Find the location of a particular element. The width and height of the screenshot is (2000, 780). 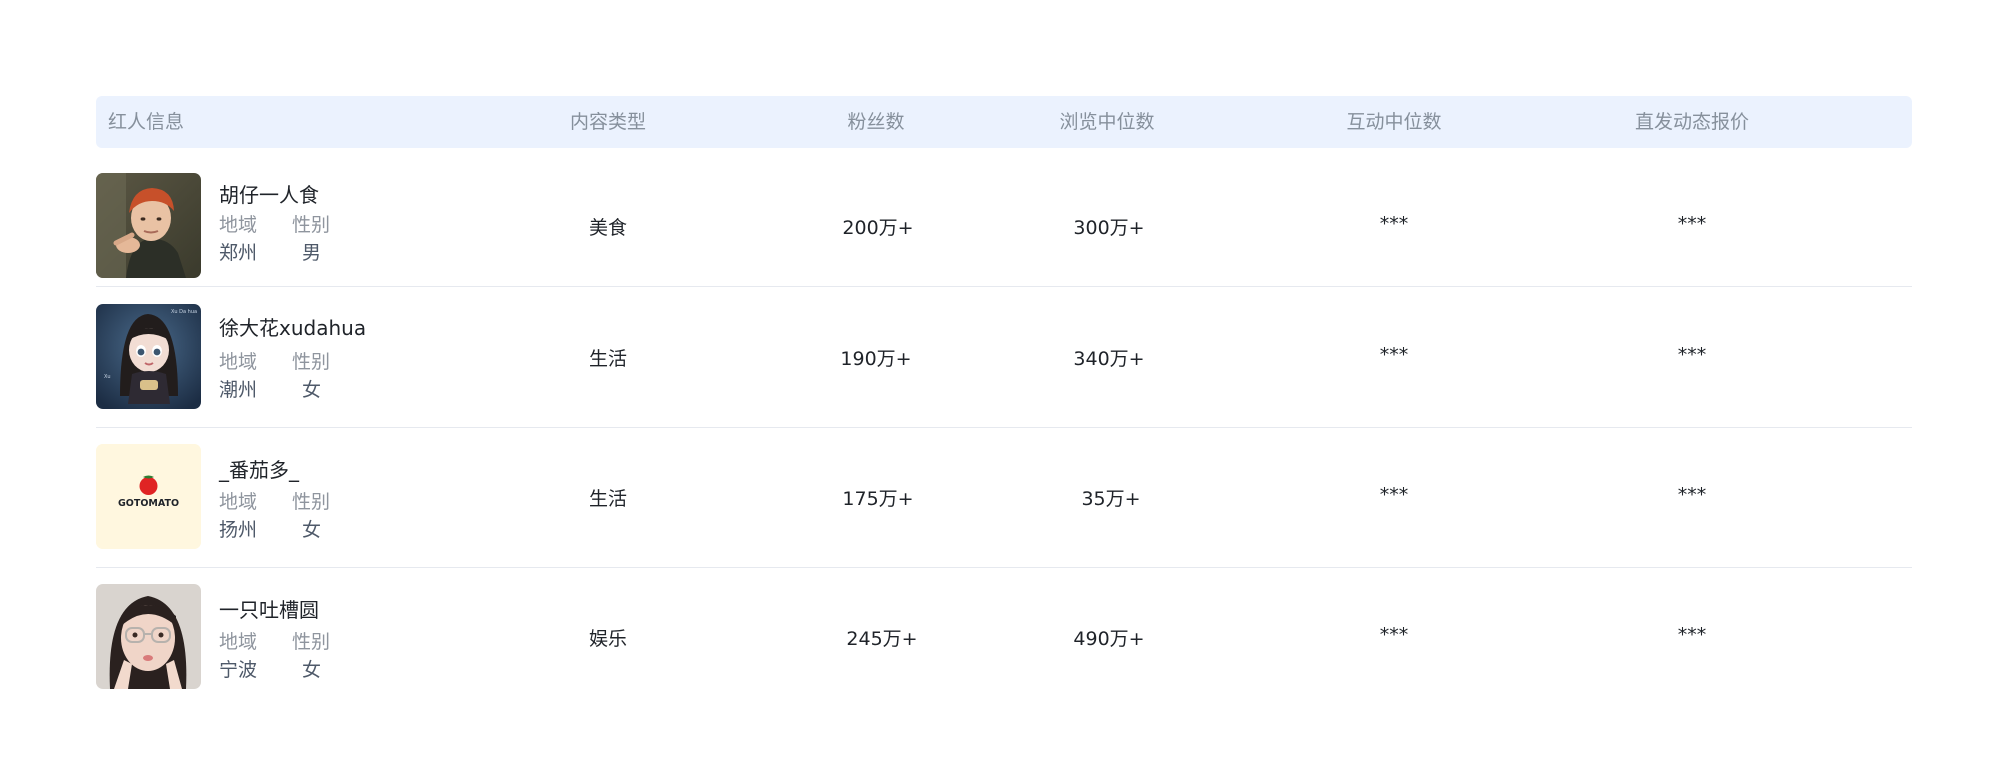

region-value: 扬州 is located at coordinates (238, 530).